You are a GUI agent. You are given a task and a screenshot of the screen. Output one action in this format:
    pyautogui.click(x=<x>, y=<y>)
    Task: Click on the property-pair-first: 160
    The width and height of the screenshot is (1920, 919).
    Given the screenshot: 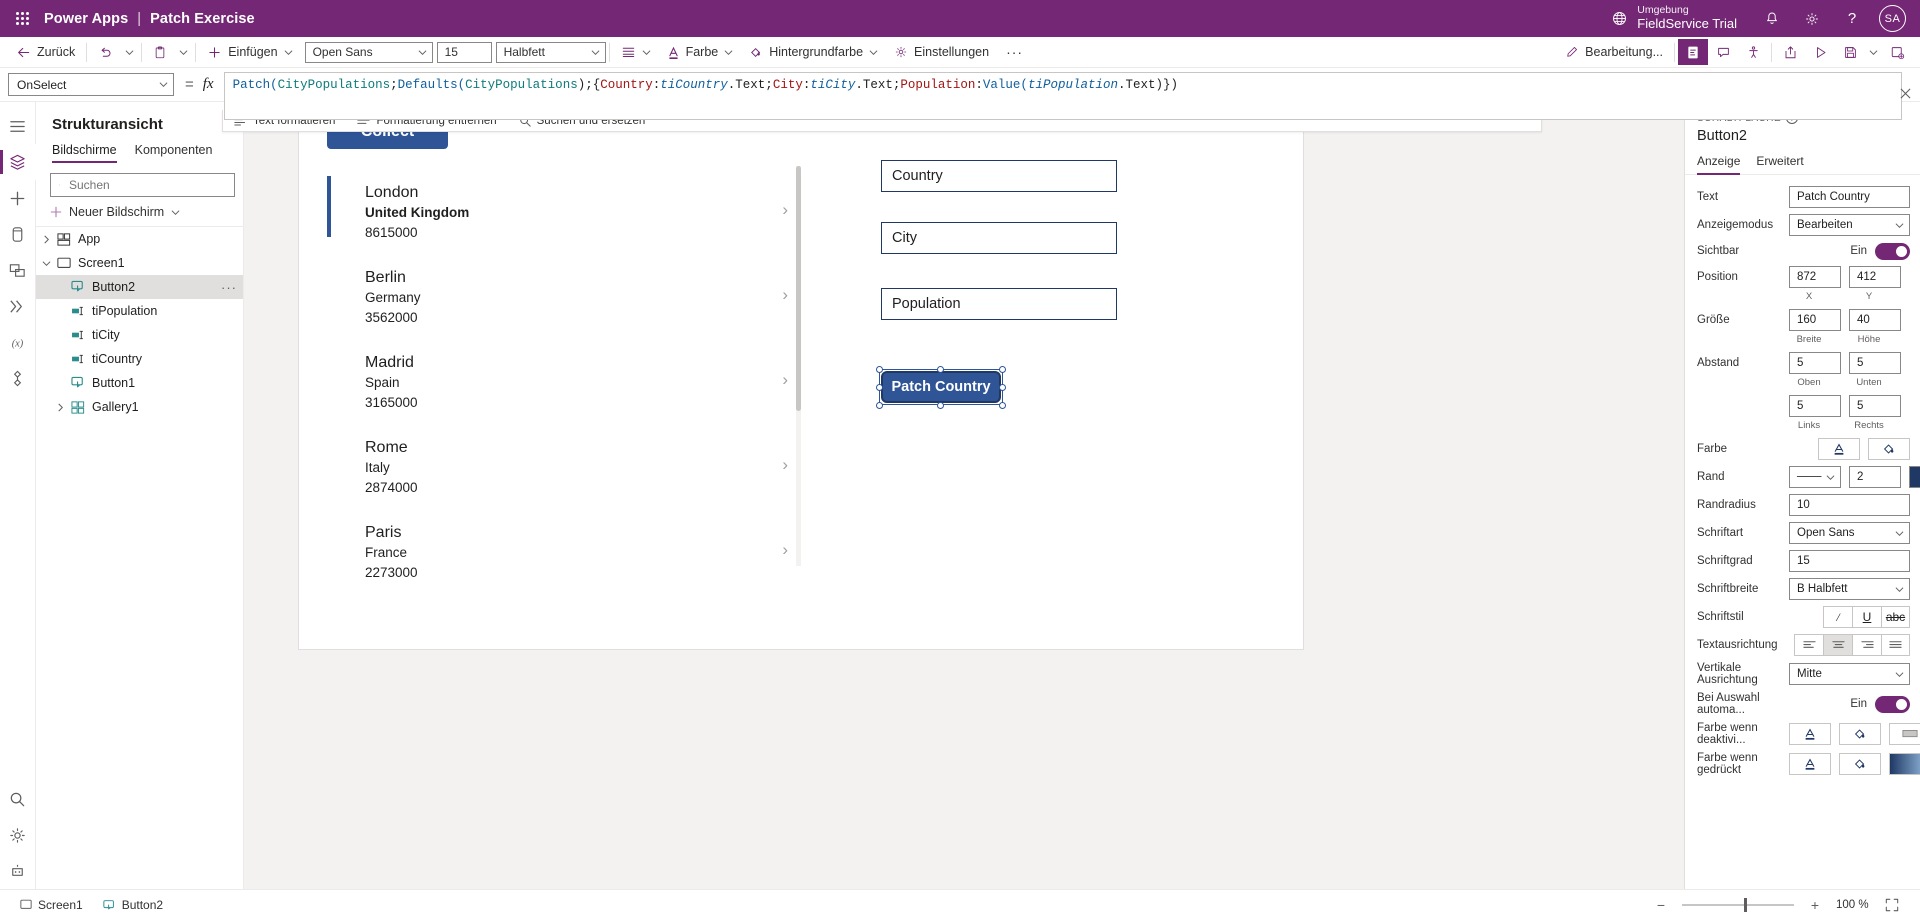 What is the action you would take?
    pyautogui.click(x=1815, y=320)
    